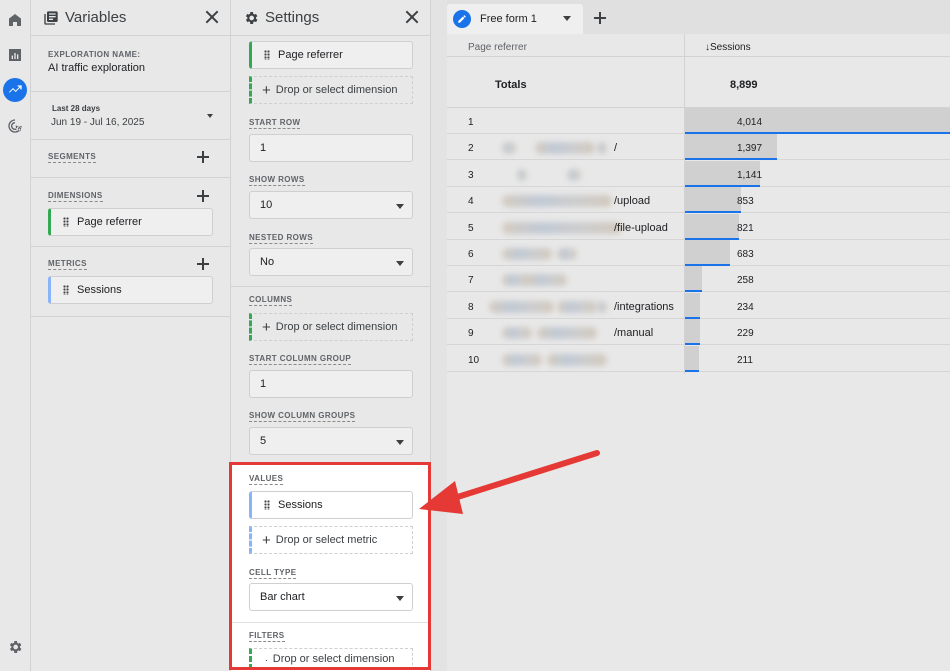 This screenshot has height=671, width=950. What do you see at coordinates (509, 482) in the screenshot?
I see `annotation-arrow` at bounding box center [509, 482].